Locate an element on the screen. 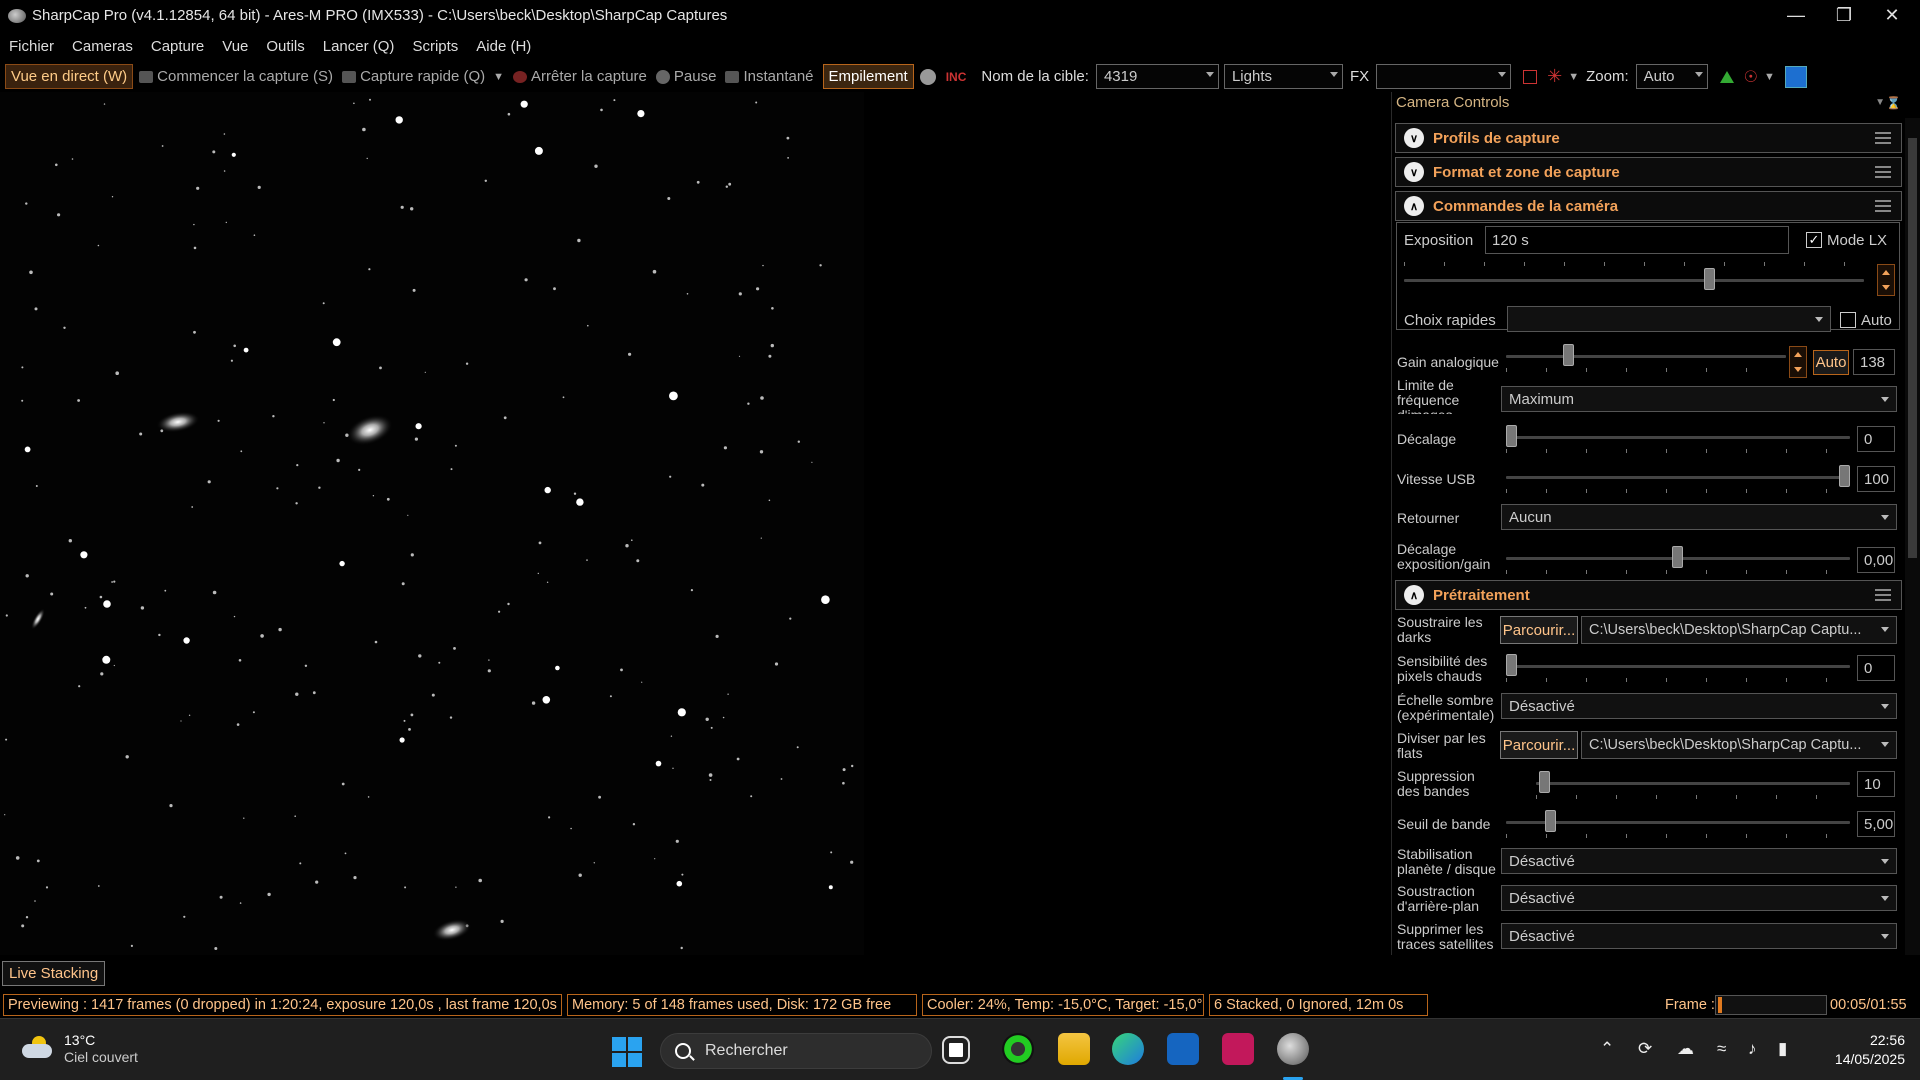  usb-speed-input: 100 is located at coordinates (1876, 479).